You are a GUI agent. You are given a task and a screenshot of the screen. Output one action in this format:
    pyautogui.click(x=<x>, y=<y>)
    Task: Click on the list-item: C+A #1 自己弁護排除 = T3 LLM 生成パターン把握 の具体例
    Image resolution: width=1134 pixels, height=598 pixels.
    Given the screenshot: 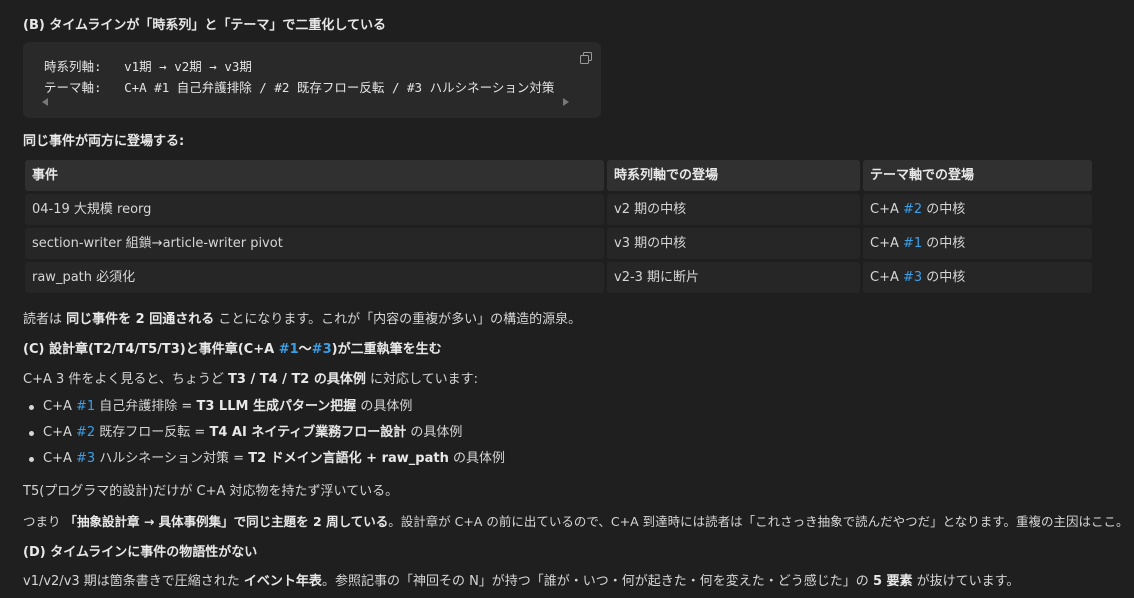 What is the action you would take?
    pyautogui.click(x=264, y=407)
    